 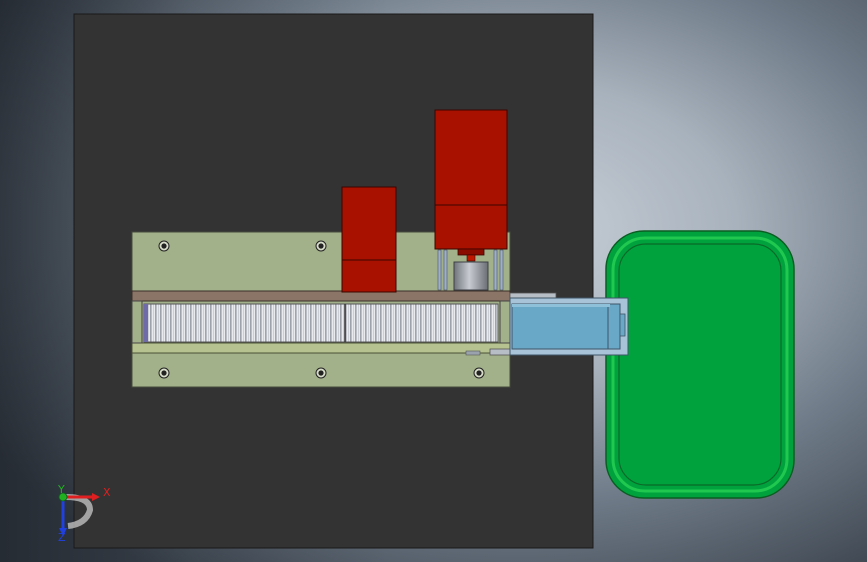 I want to click on motor-left, so click(x=369, y=239).